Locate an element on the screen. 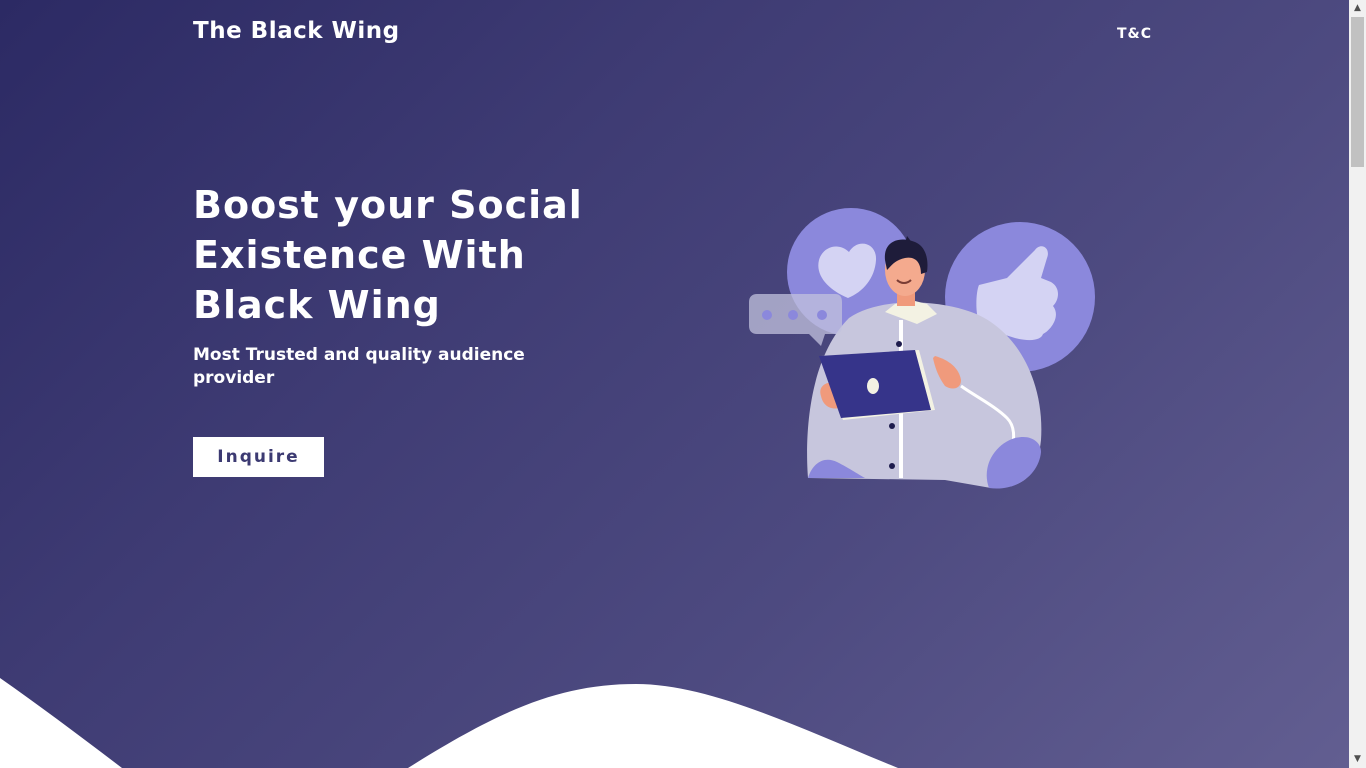 This screenshot has height=768, width=1366. bottom-wave-divider is located at coordinates (449, 723).